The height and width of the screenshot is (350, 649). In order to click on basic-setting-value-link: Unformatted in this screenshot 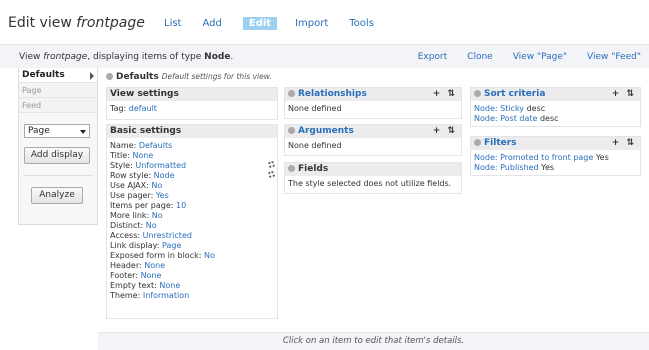, I will do `click(160, 165)`.